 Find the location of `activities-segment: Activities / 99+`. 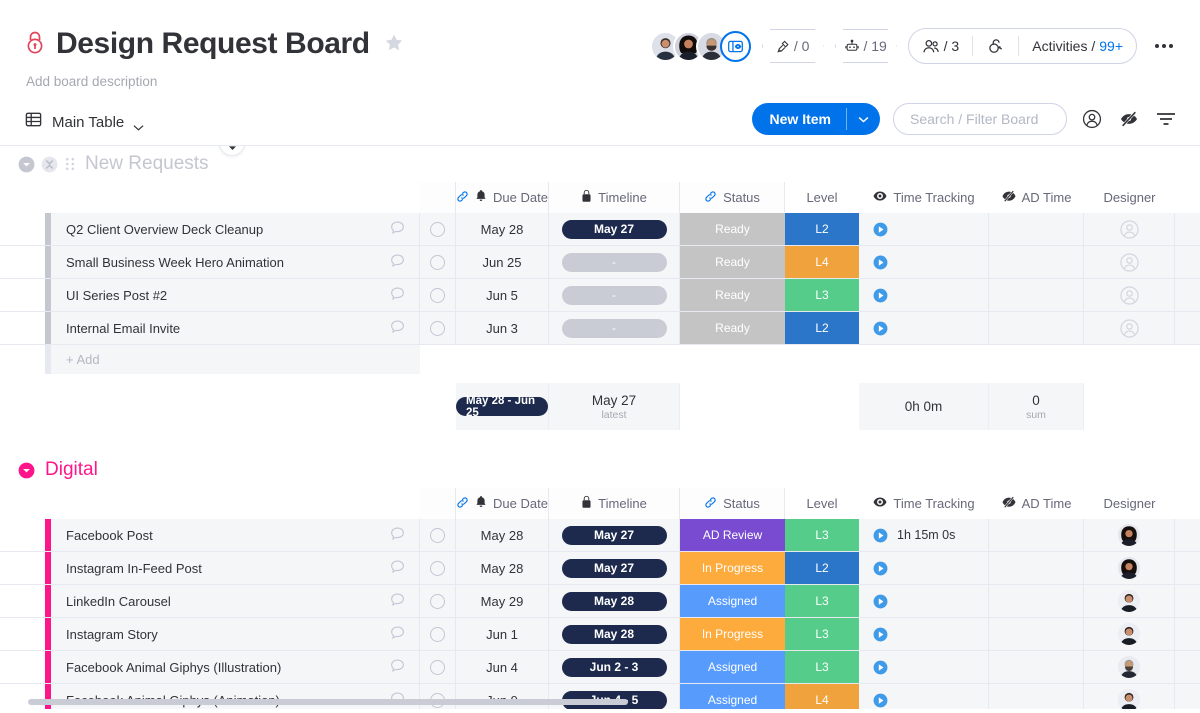

activities-segment: Activities / 99+ is located at coordinates (1077, 46).